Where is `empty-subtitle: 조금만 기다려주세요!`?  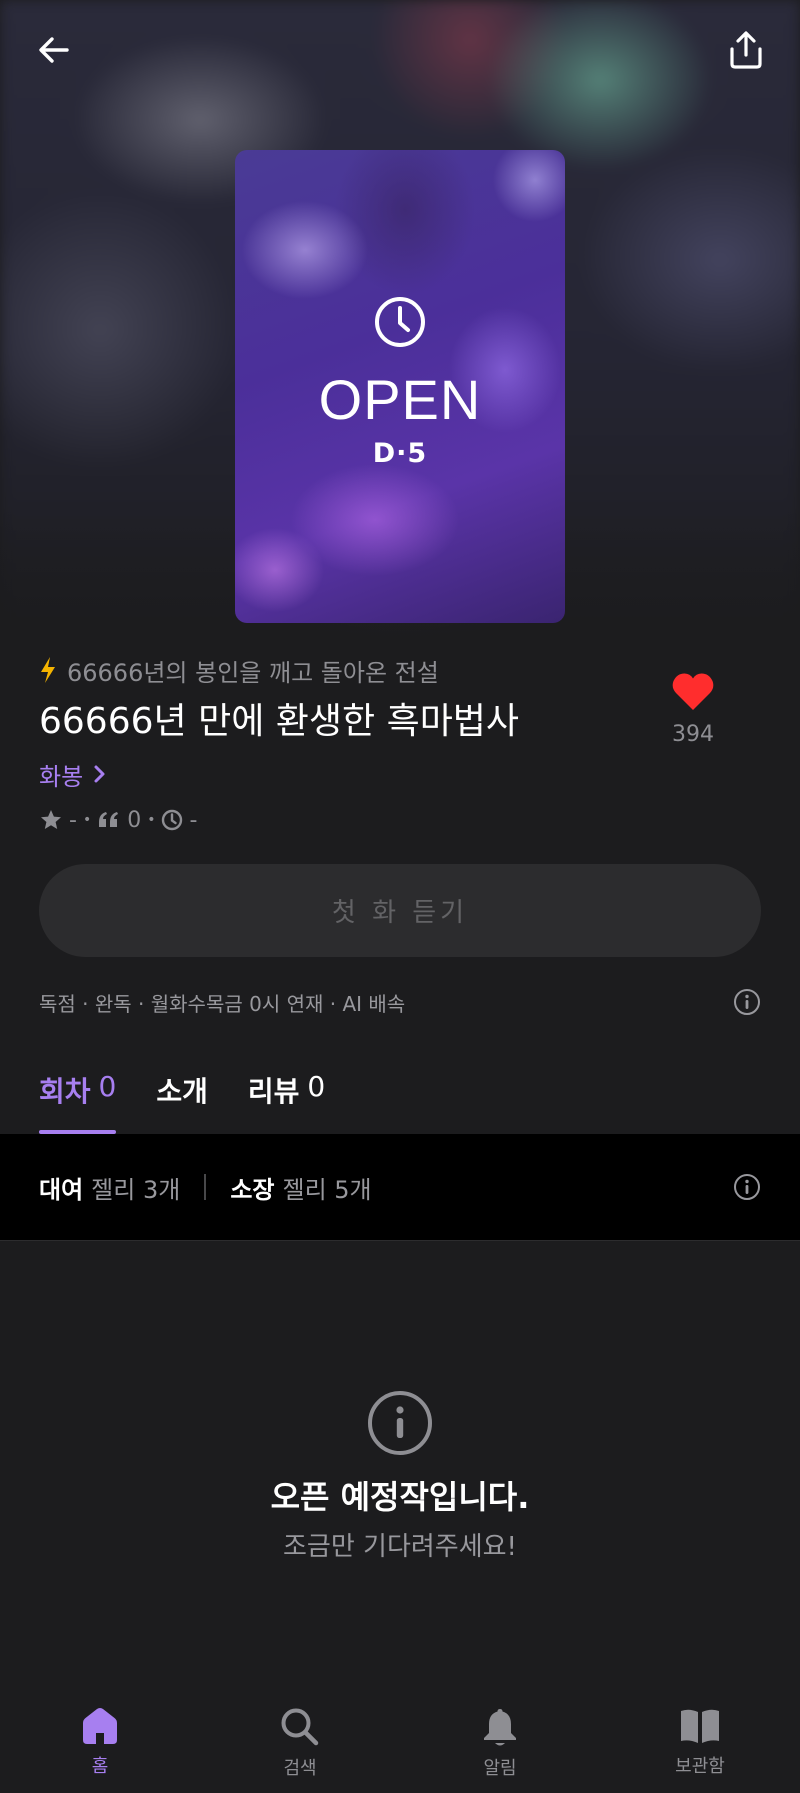
empty-subtitle: 조금만 기다려주세요! is located at coordinates (400, 1547).